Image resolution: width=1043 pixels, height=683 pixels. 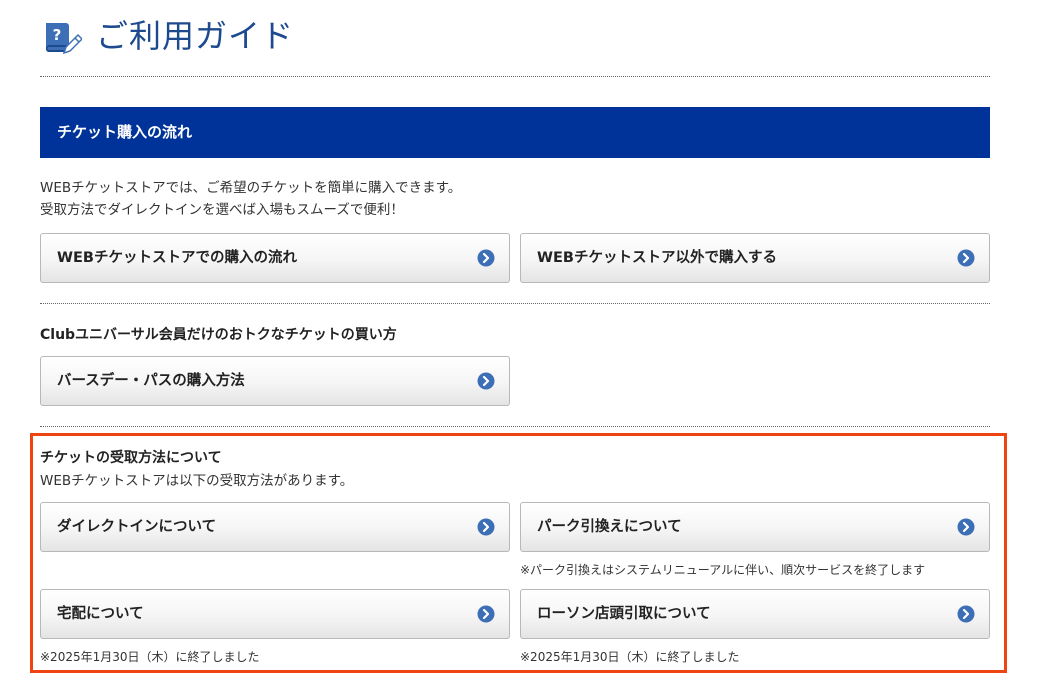 I want to click on home-delivery-button: 宅配について, so click(x=275, y=614).